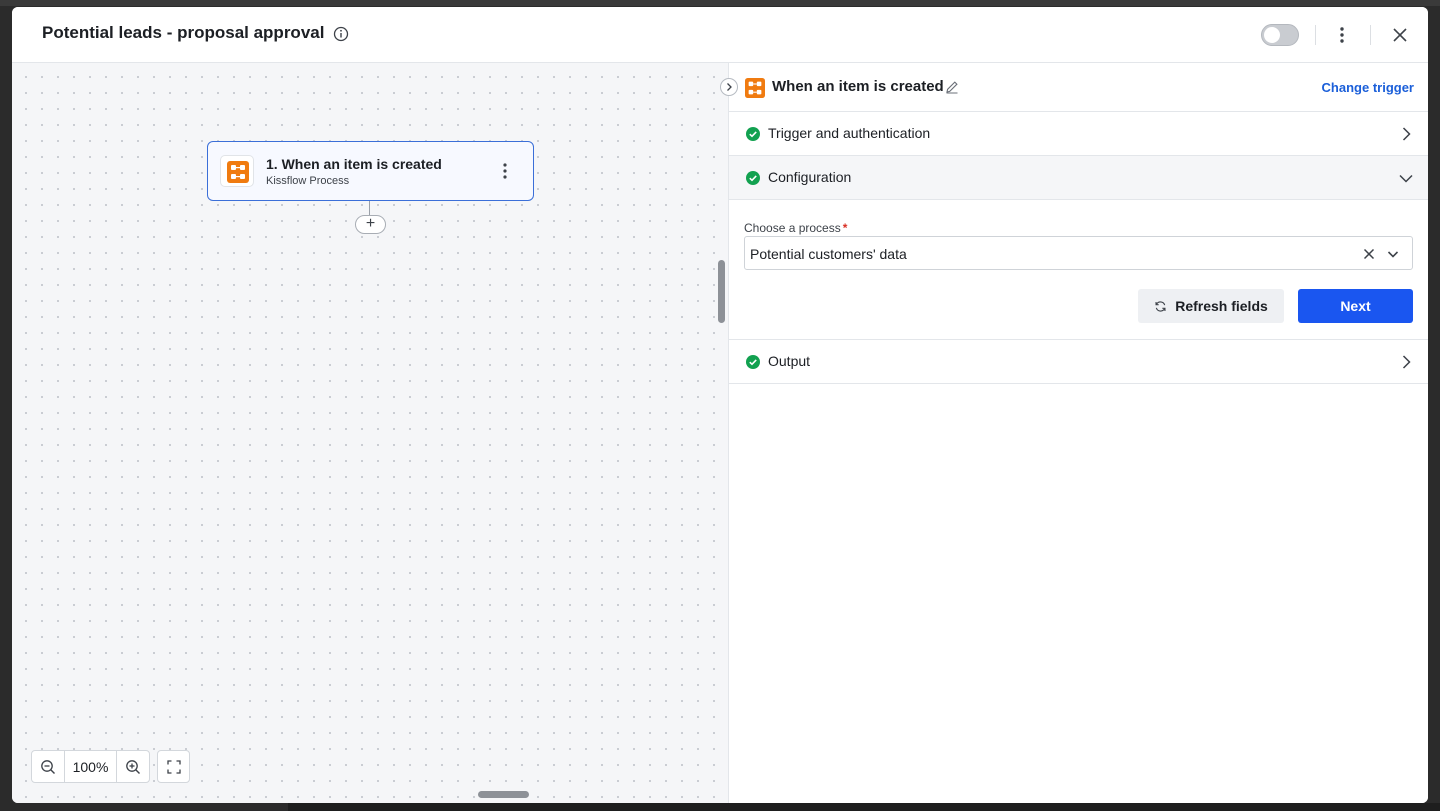 Image resolution: width=1440 pixels, height=811 pixels. I want to click on zoom-controls: 100%, so click(90, 766).